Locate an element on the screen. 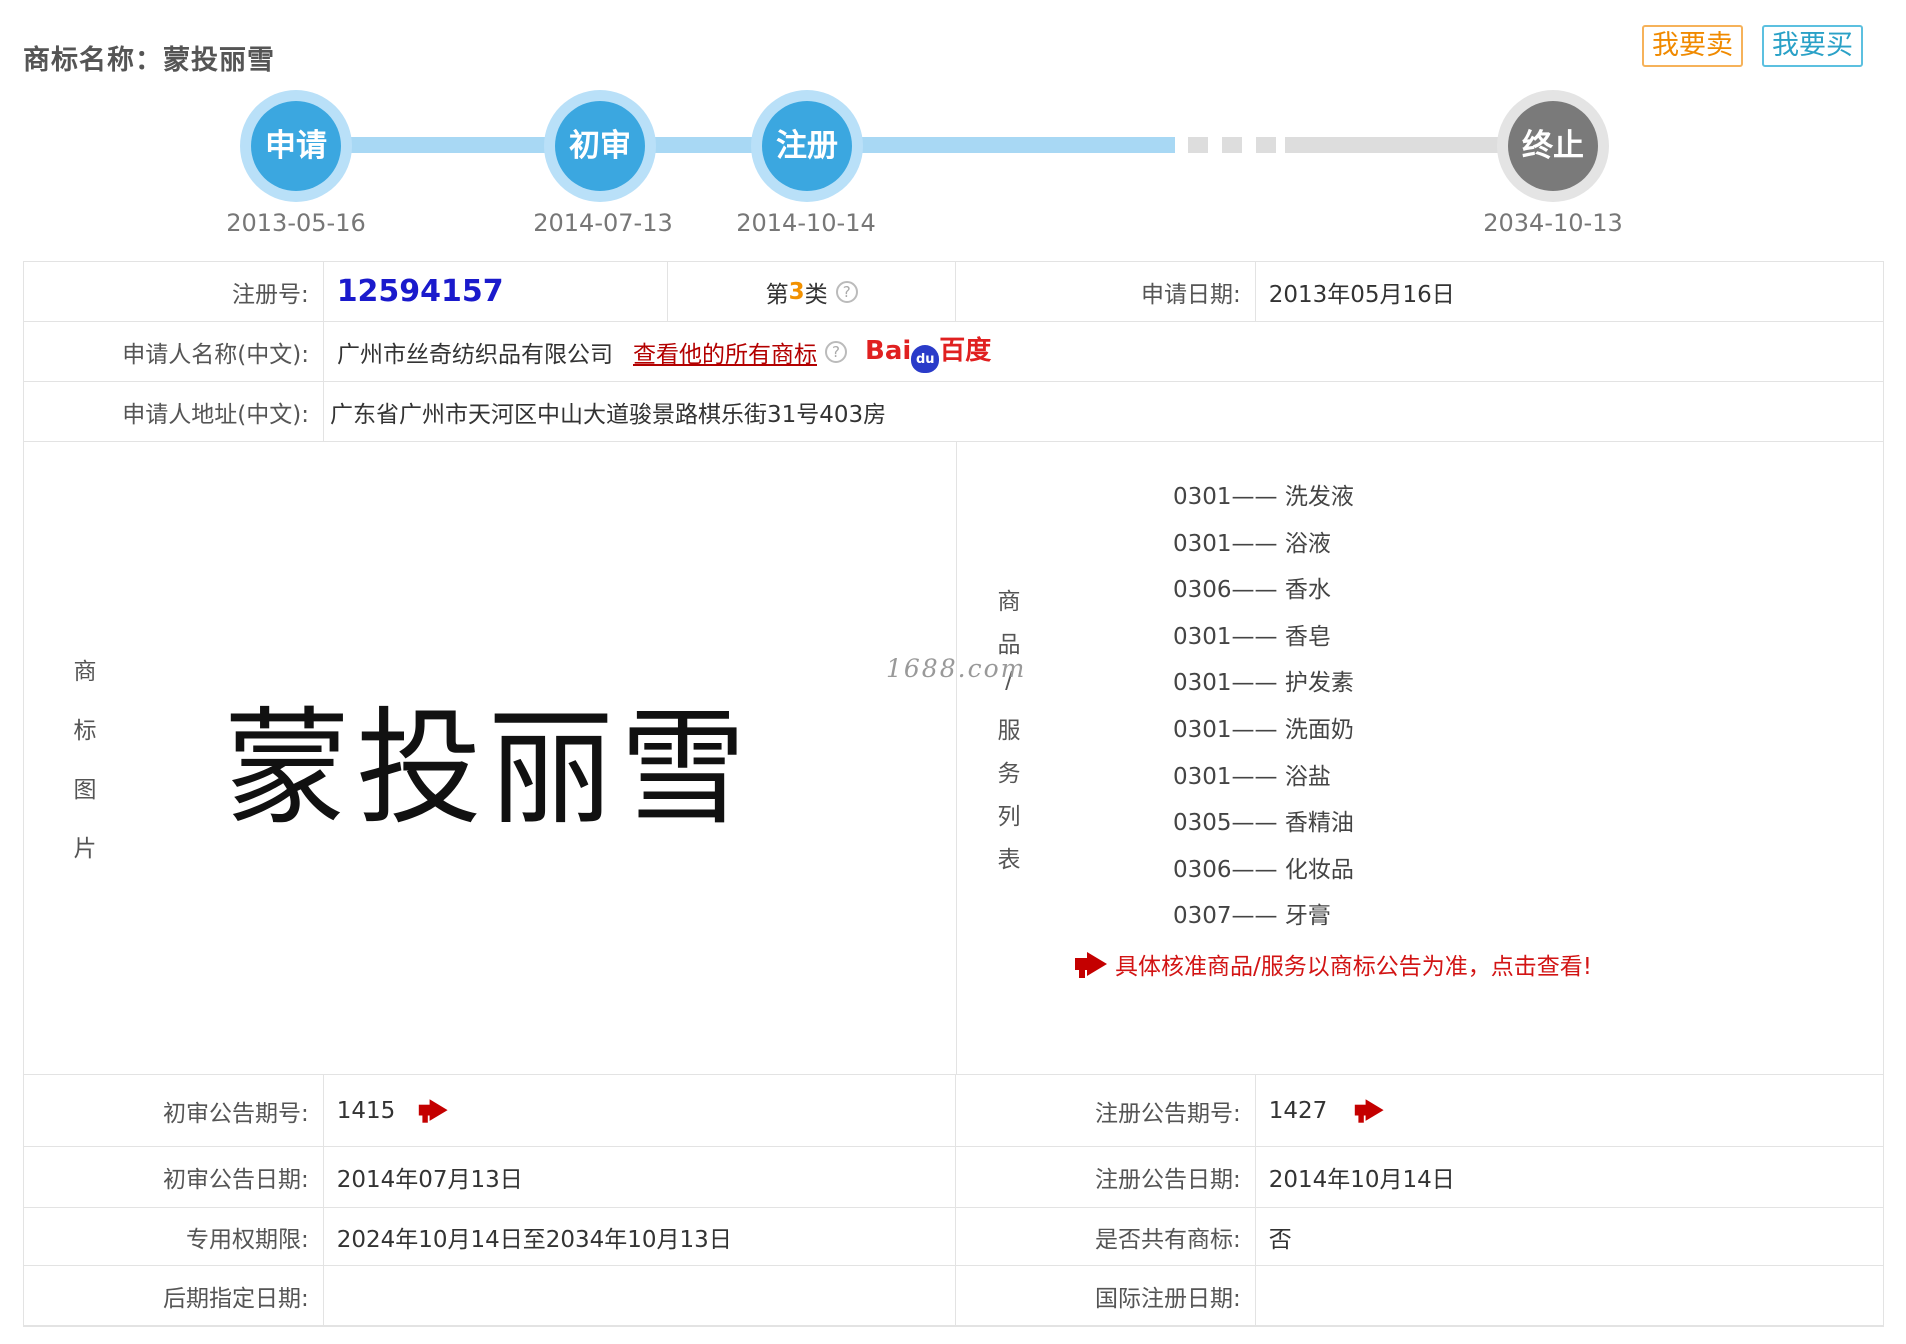 Image resolution: width=1906 pixels, height=1344 pixels. step-terminate: 终止 is located at coordinates (1553, 146).